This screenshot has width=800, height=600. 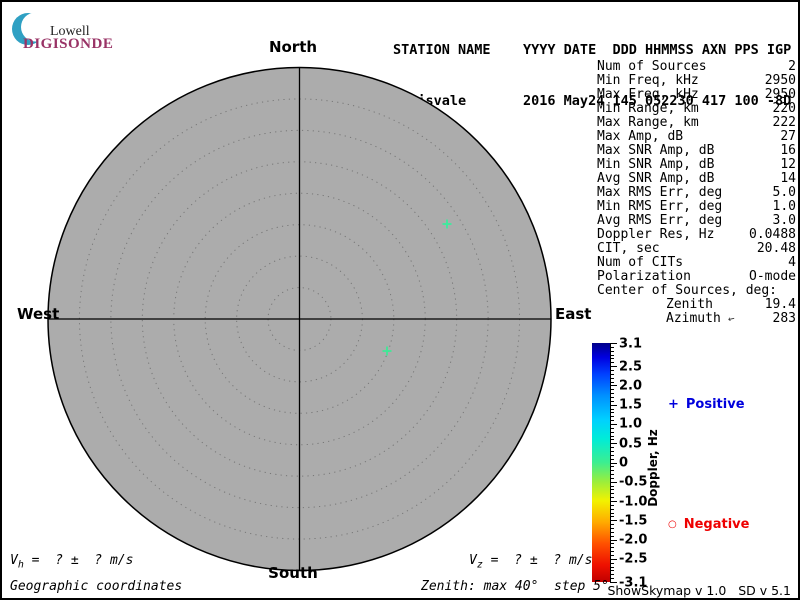 I want to click on colorbar-tick-label: -2.5, so click(x=633, y=559).